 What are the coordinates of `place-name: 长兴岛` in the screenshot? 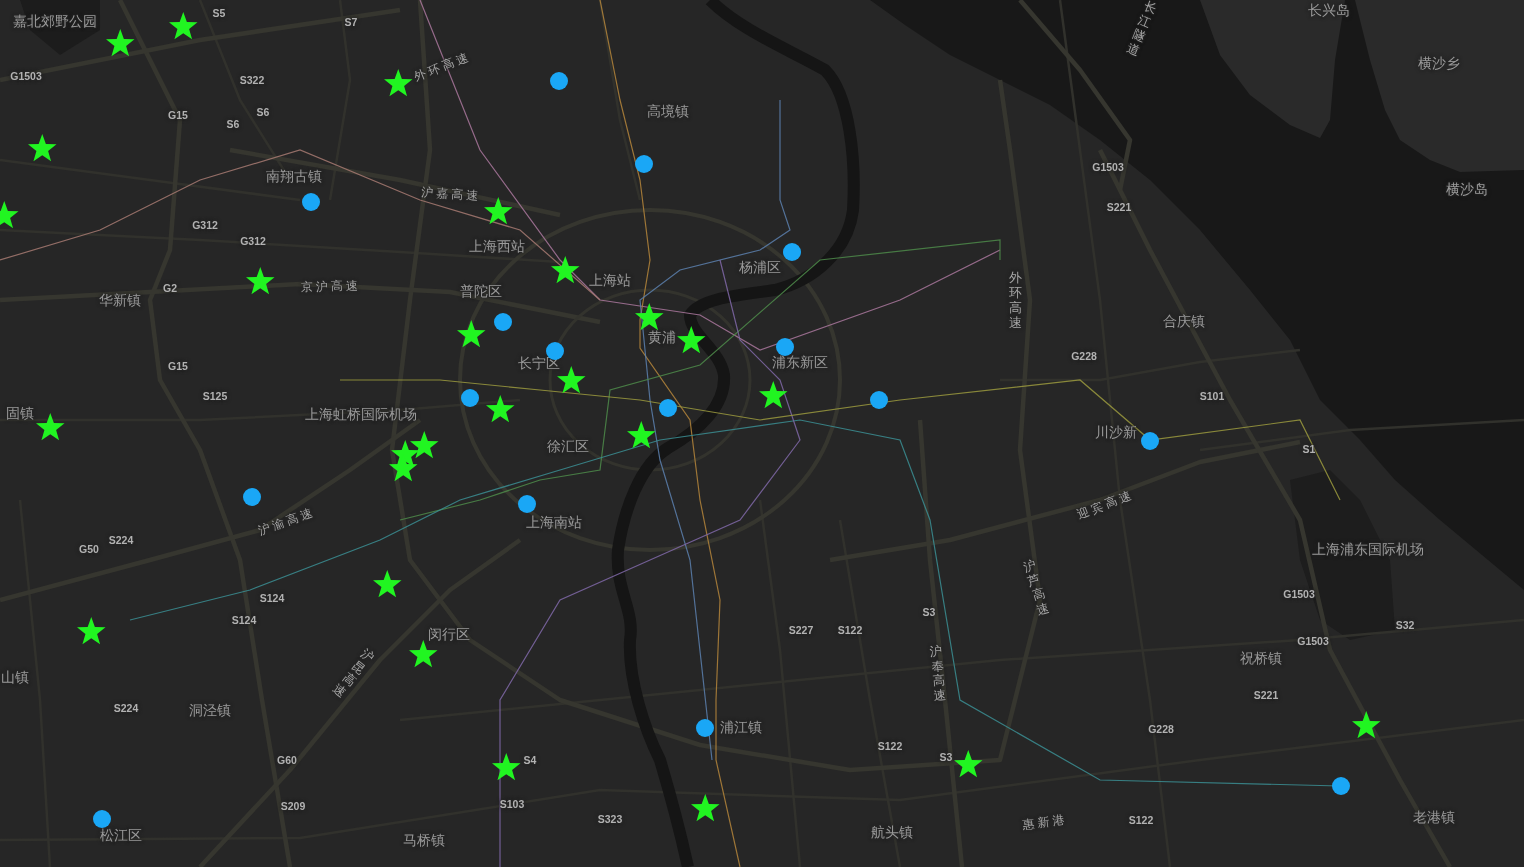 It's located at (1329, 10).